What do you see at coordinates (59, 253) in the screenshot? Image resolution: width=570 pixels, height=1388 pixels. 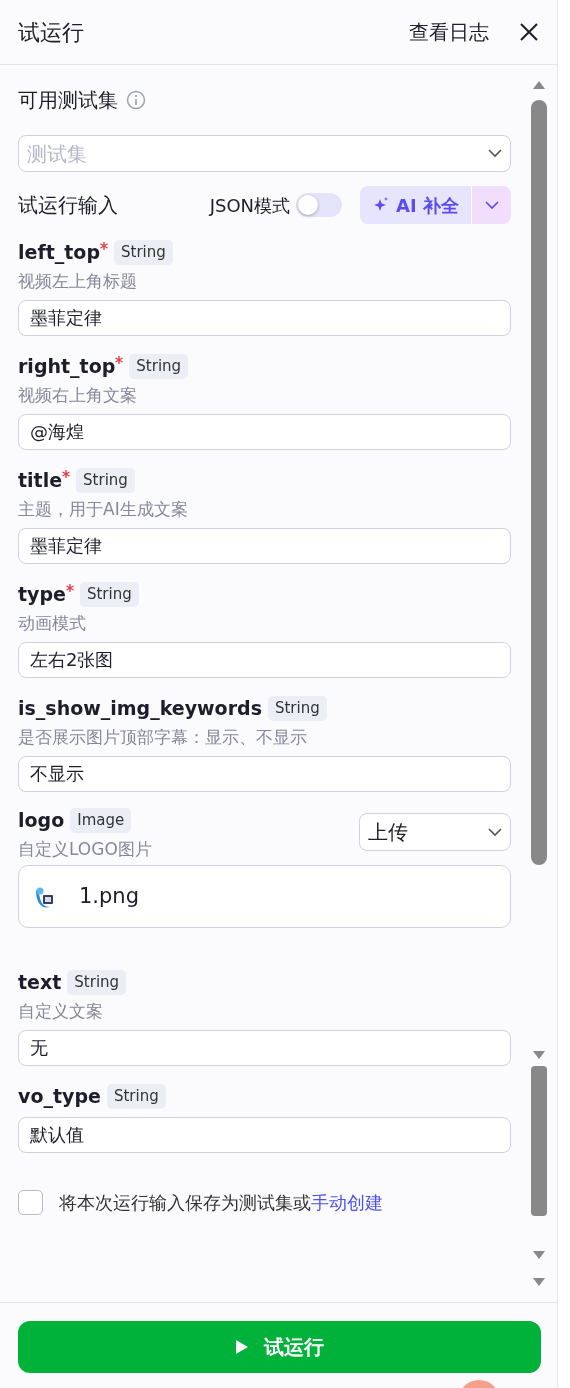 I see `field-name: left_top` at bounding box center [59, 253].